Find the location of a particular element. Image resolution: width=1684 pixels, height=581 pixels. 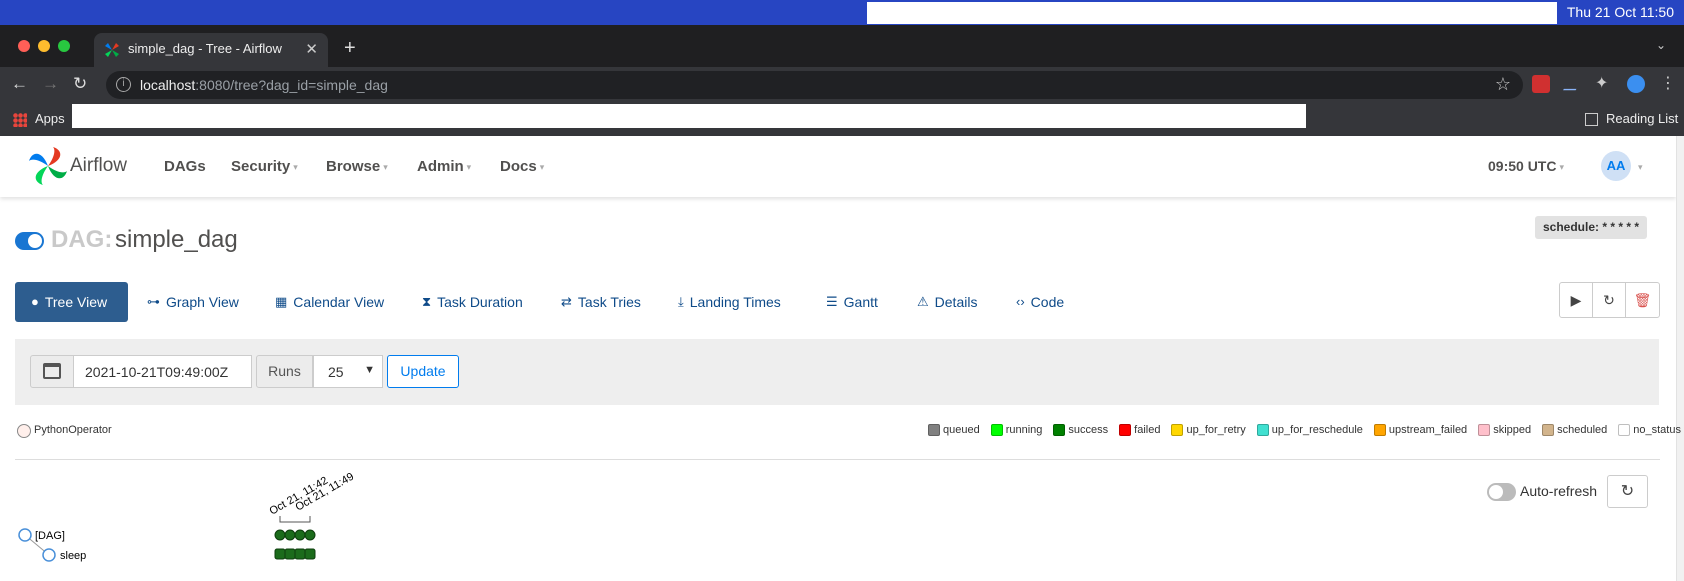

os-menu-bar-redacted is located at coordinates (1212, 13).